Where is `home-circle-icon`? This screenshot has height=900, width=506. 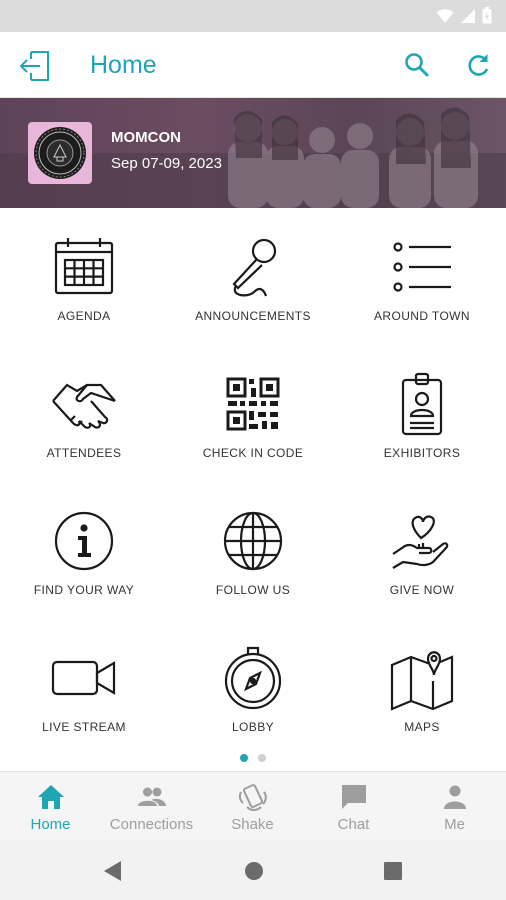 home-circle-icon is located at coordinates (254, 871).